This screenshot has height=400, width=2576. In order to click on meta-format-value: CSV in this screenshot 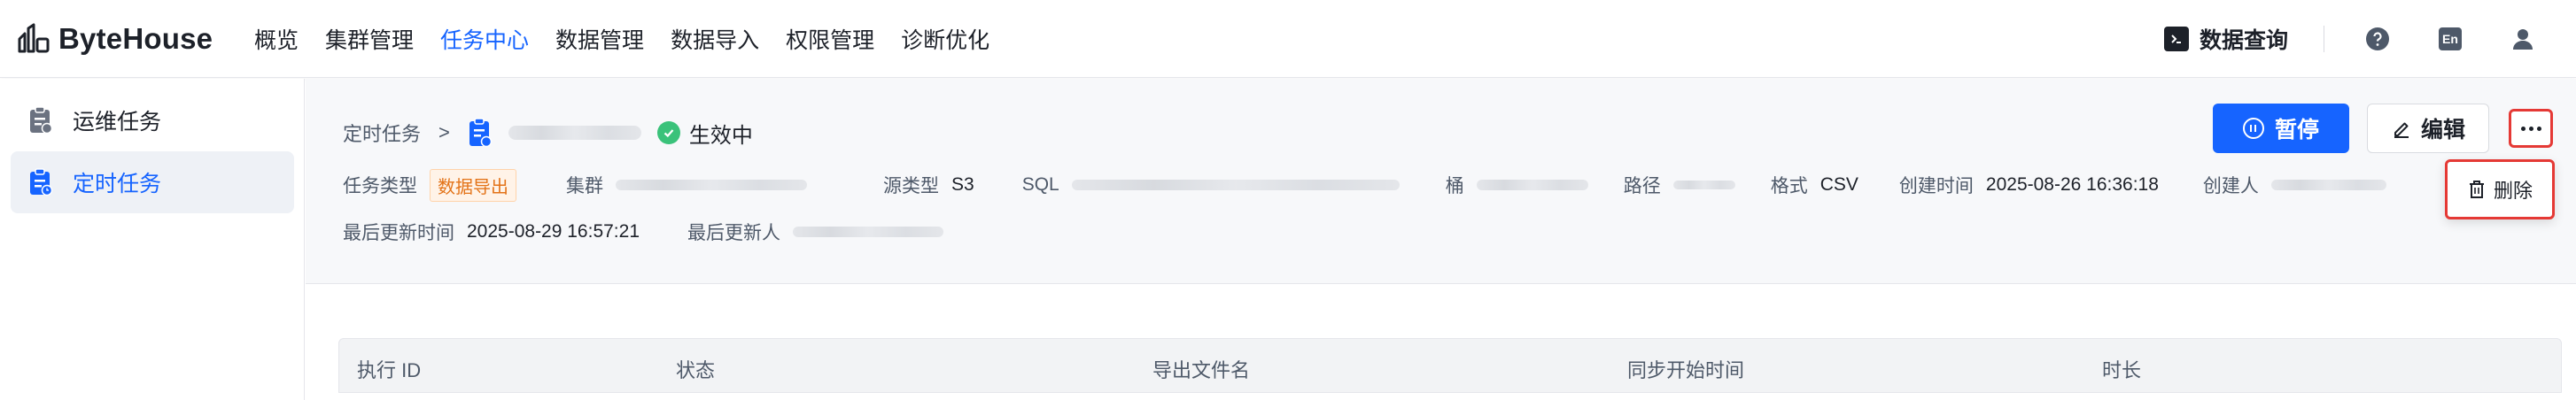, I will do `click(1838, 184)`.